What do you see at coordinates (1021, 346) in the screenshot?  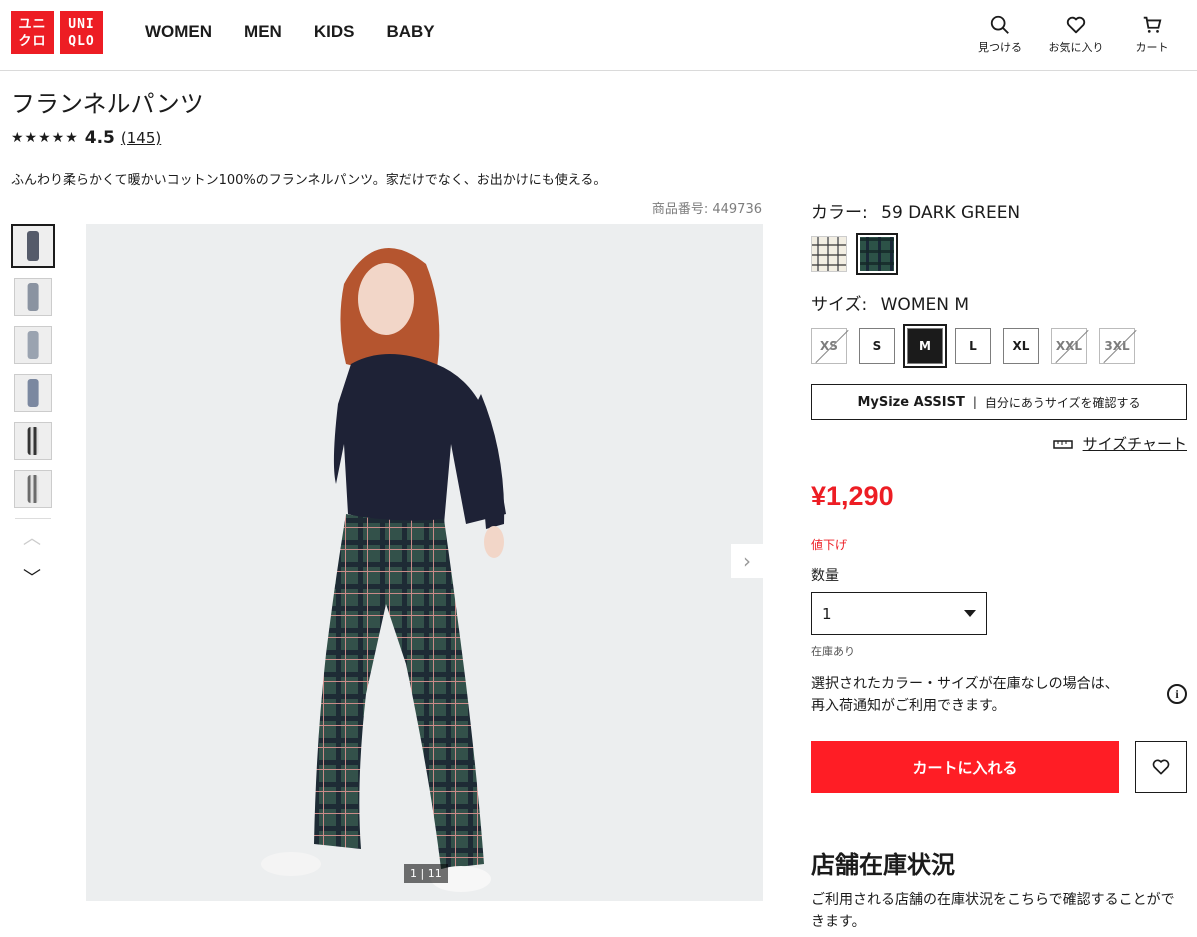 I see `size-xl: XL` at bounding box center [1021, 346].